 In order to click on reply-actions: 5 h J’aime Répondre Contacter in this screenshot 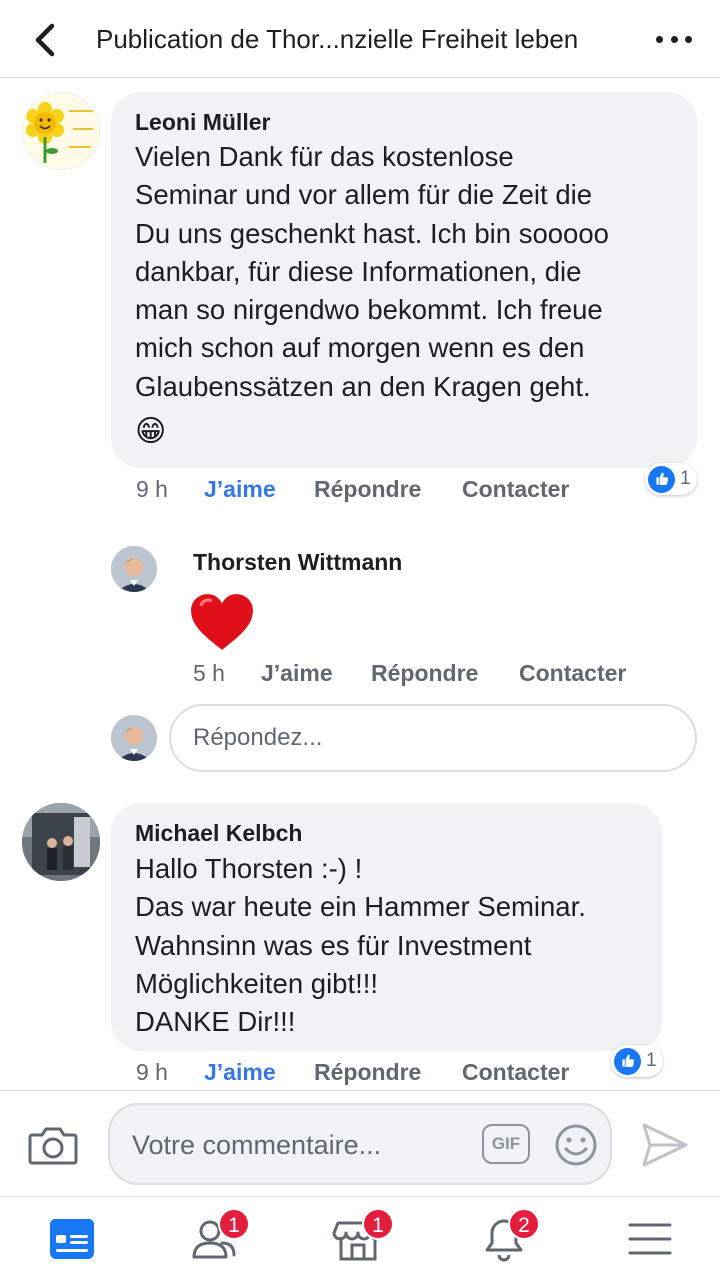, I will do `click(423, 673)`.